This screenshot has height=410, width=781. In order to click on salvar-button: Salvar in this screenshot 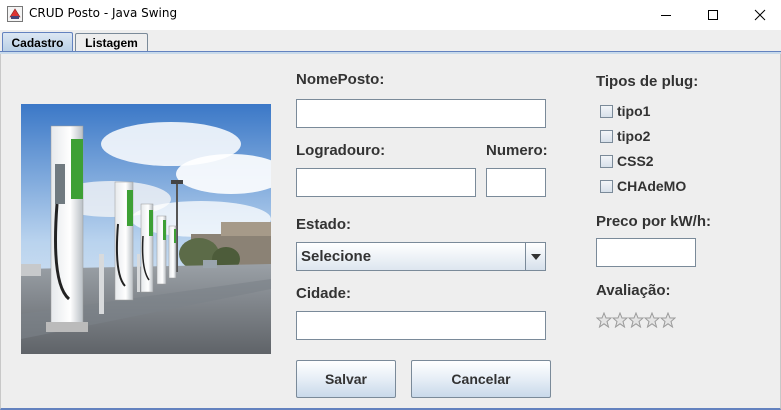, I will do `click(346, 379)`.